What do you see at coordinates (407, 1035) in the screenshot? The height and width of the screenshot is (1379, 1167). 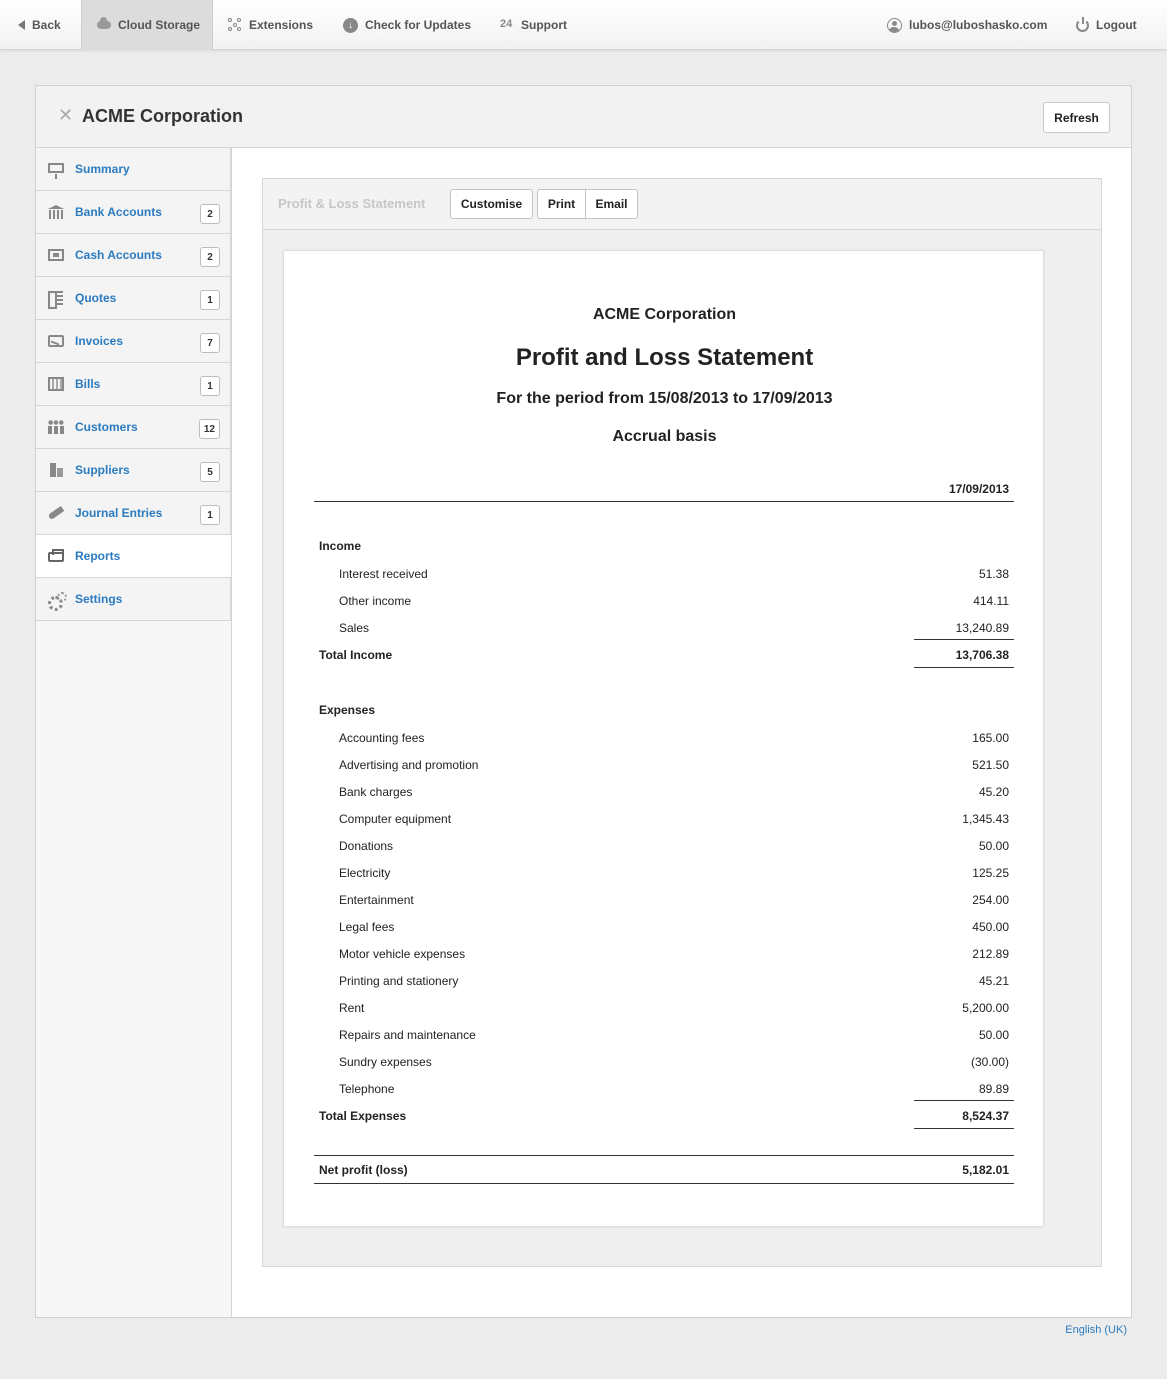 I see `line-label: Repairs and maintenance` at bounding box center [407, 1035].